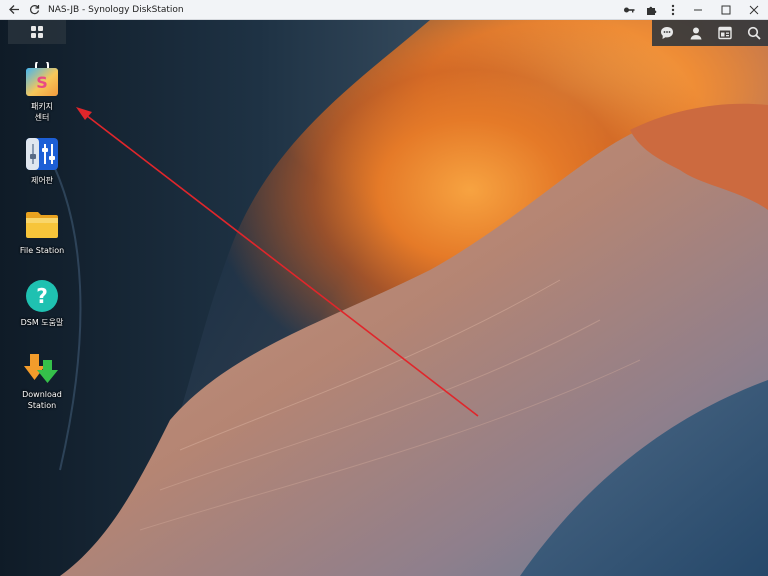  Describe the element at coordinates (651, 10) in the screenshot. I see `extensions-icon` at that location.